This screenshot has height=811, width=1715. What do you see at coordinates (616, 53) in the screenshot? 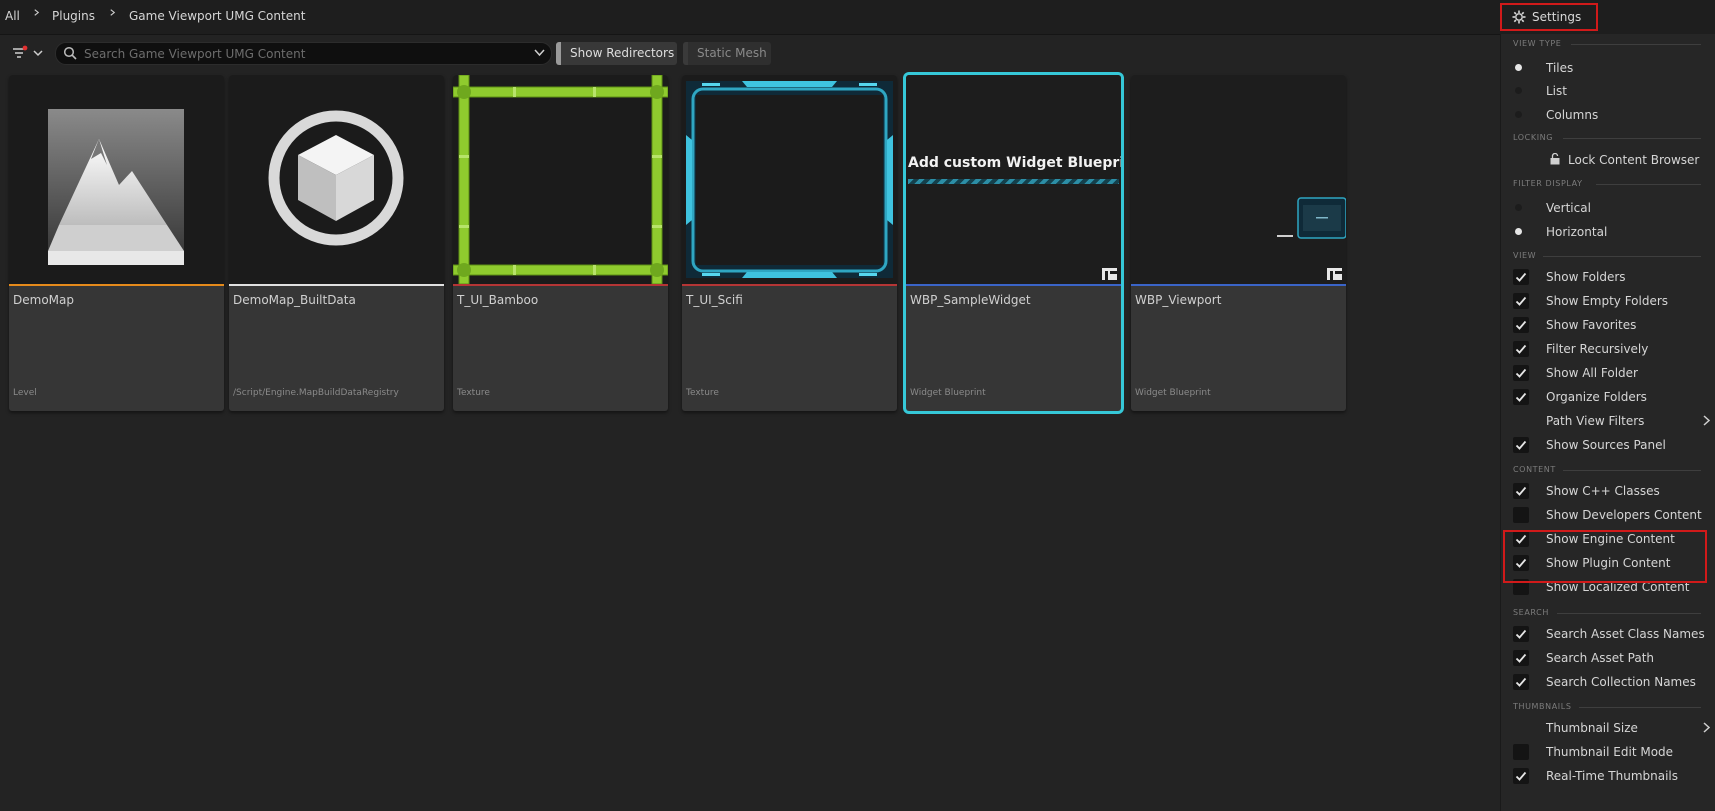
I see `filter-chip-show-redirectors: Show Redirectors` at bounding box center [616, 53].